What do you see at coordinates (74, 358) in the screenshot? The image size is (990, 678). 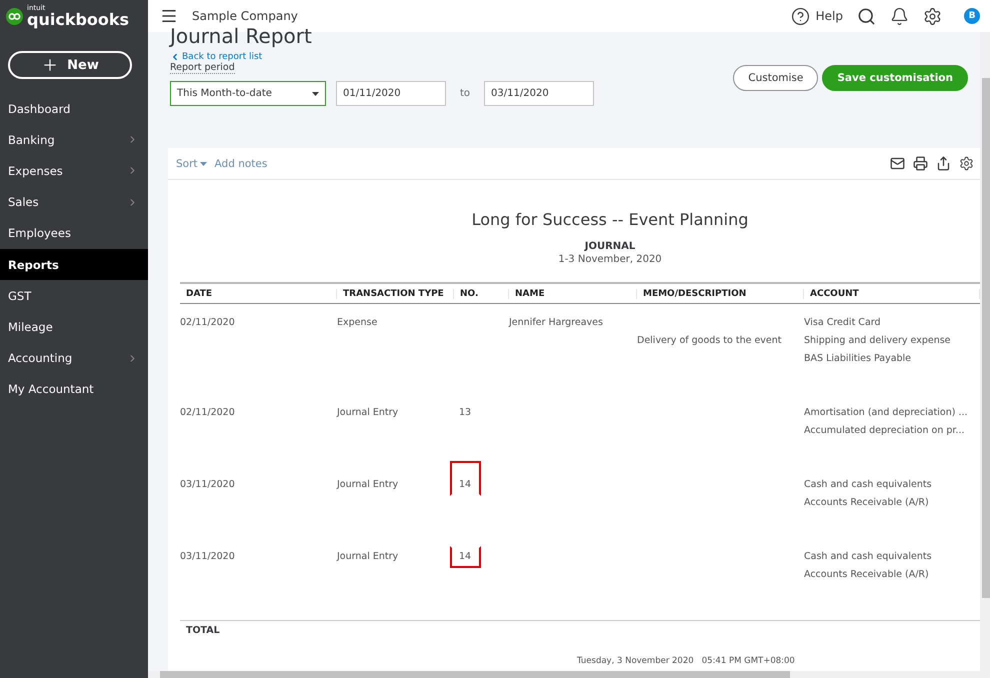 I see `sidebar-item: Accounting` at bounding box center [74, 358].